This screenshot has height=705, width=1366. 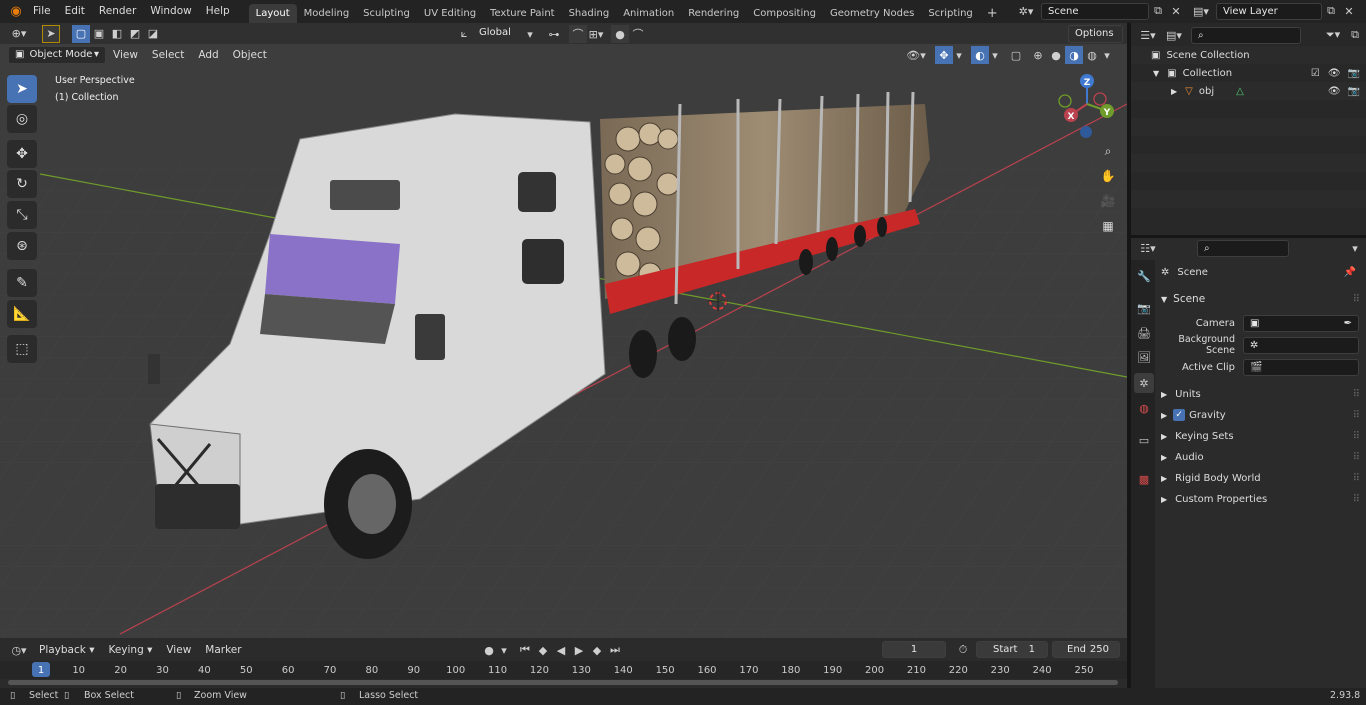 What do you see at coordinates (950, 13) in the screenshot?
I see `tab-scripting: Scripting` at bounding box center [950, 13].